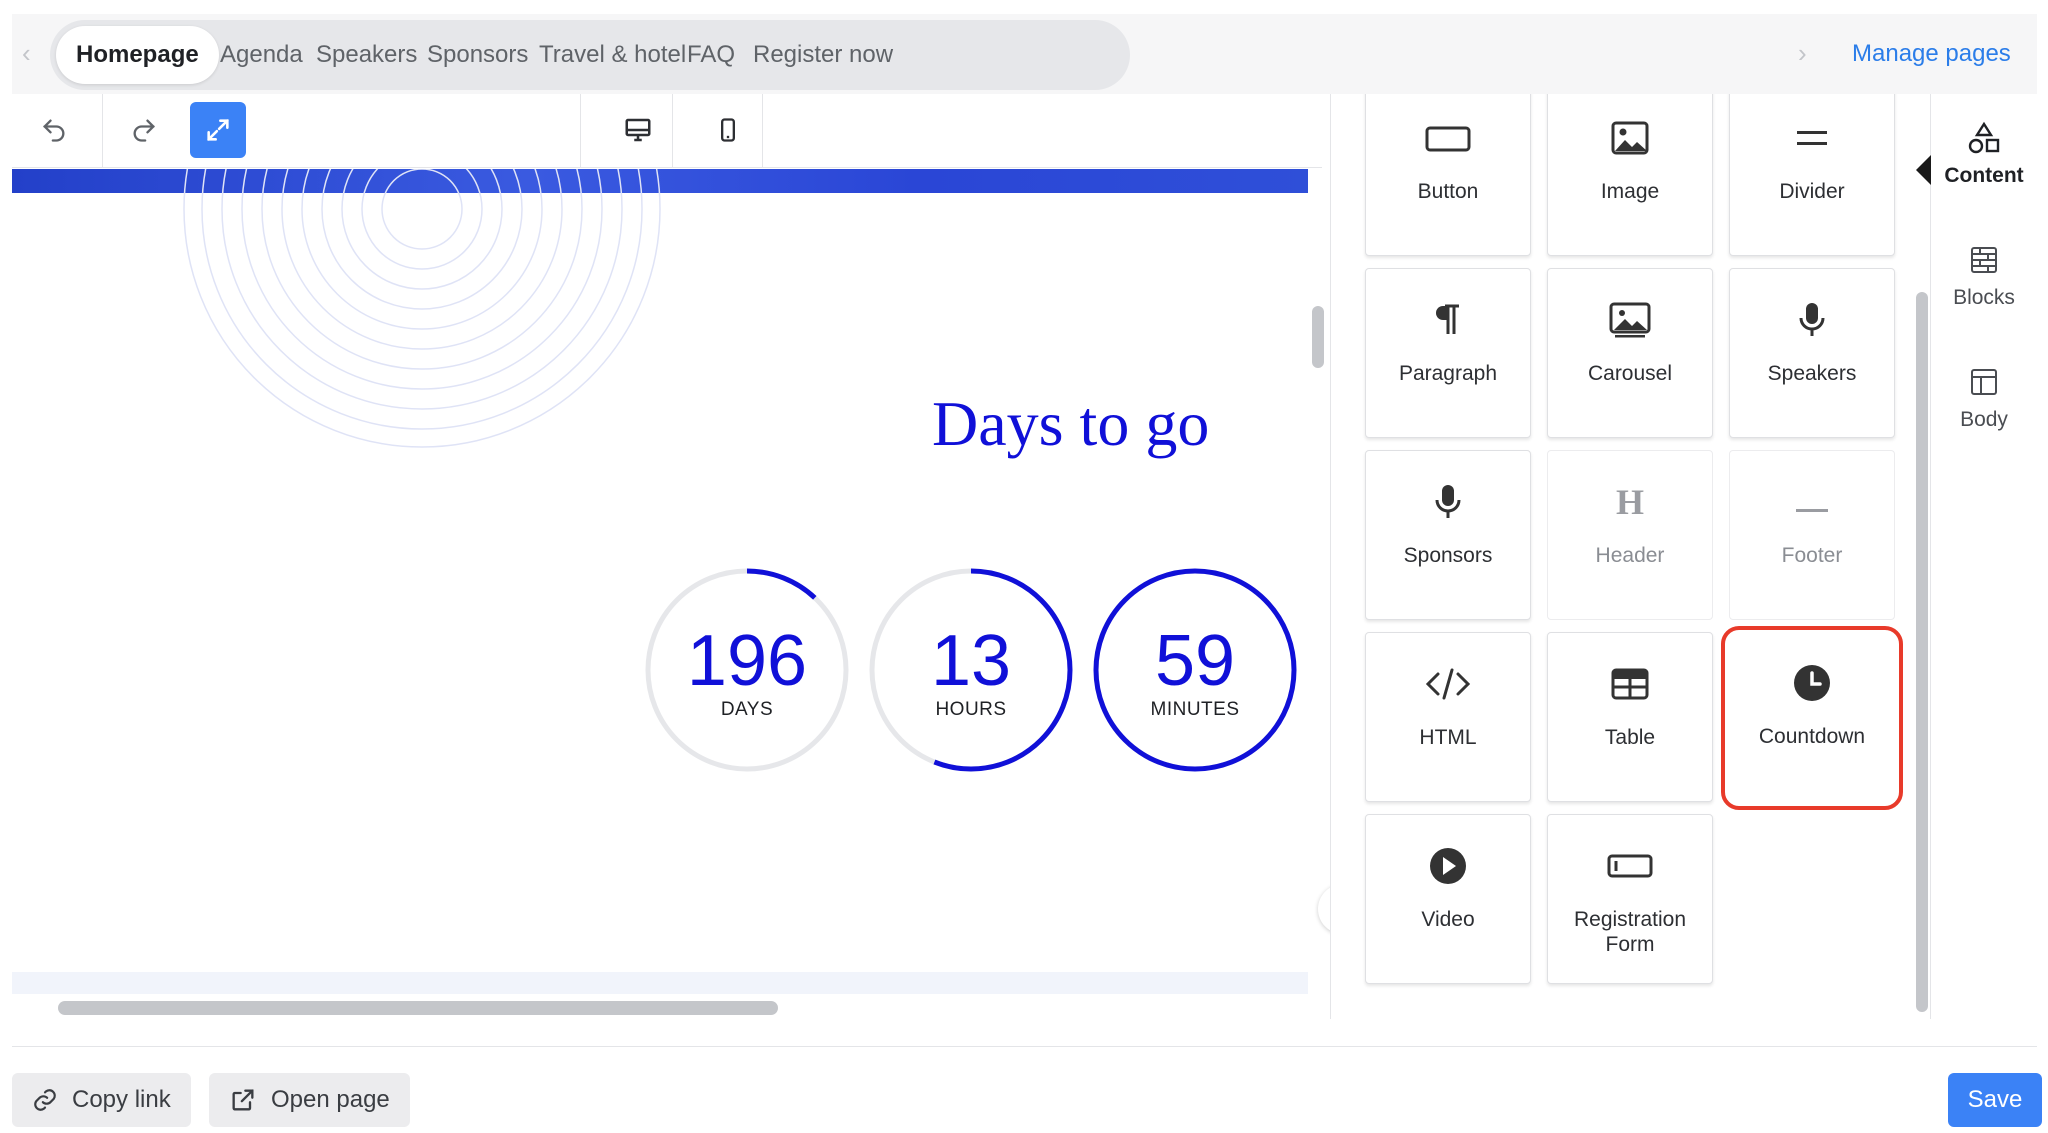 This screenshot has height=1133, width=2048. Describe the element at coordinates (1812, 555) in the screenshot. I see `tile-label: Footer` at that location.